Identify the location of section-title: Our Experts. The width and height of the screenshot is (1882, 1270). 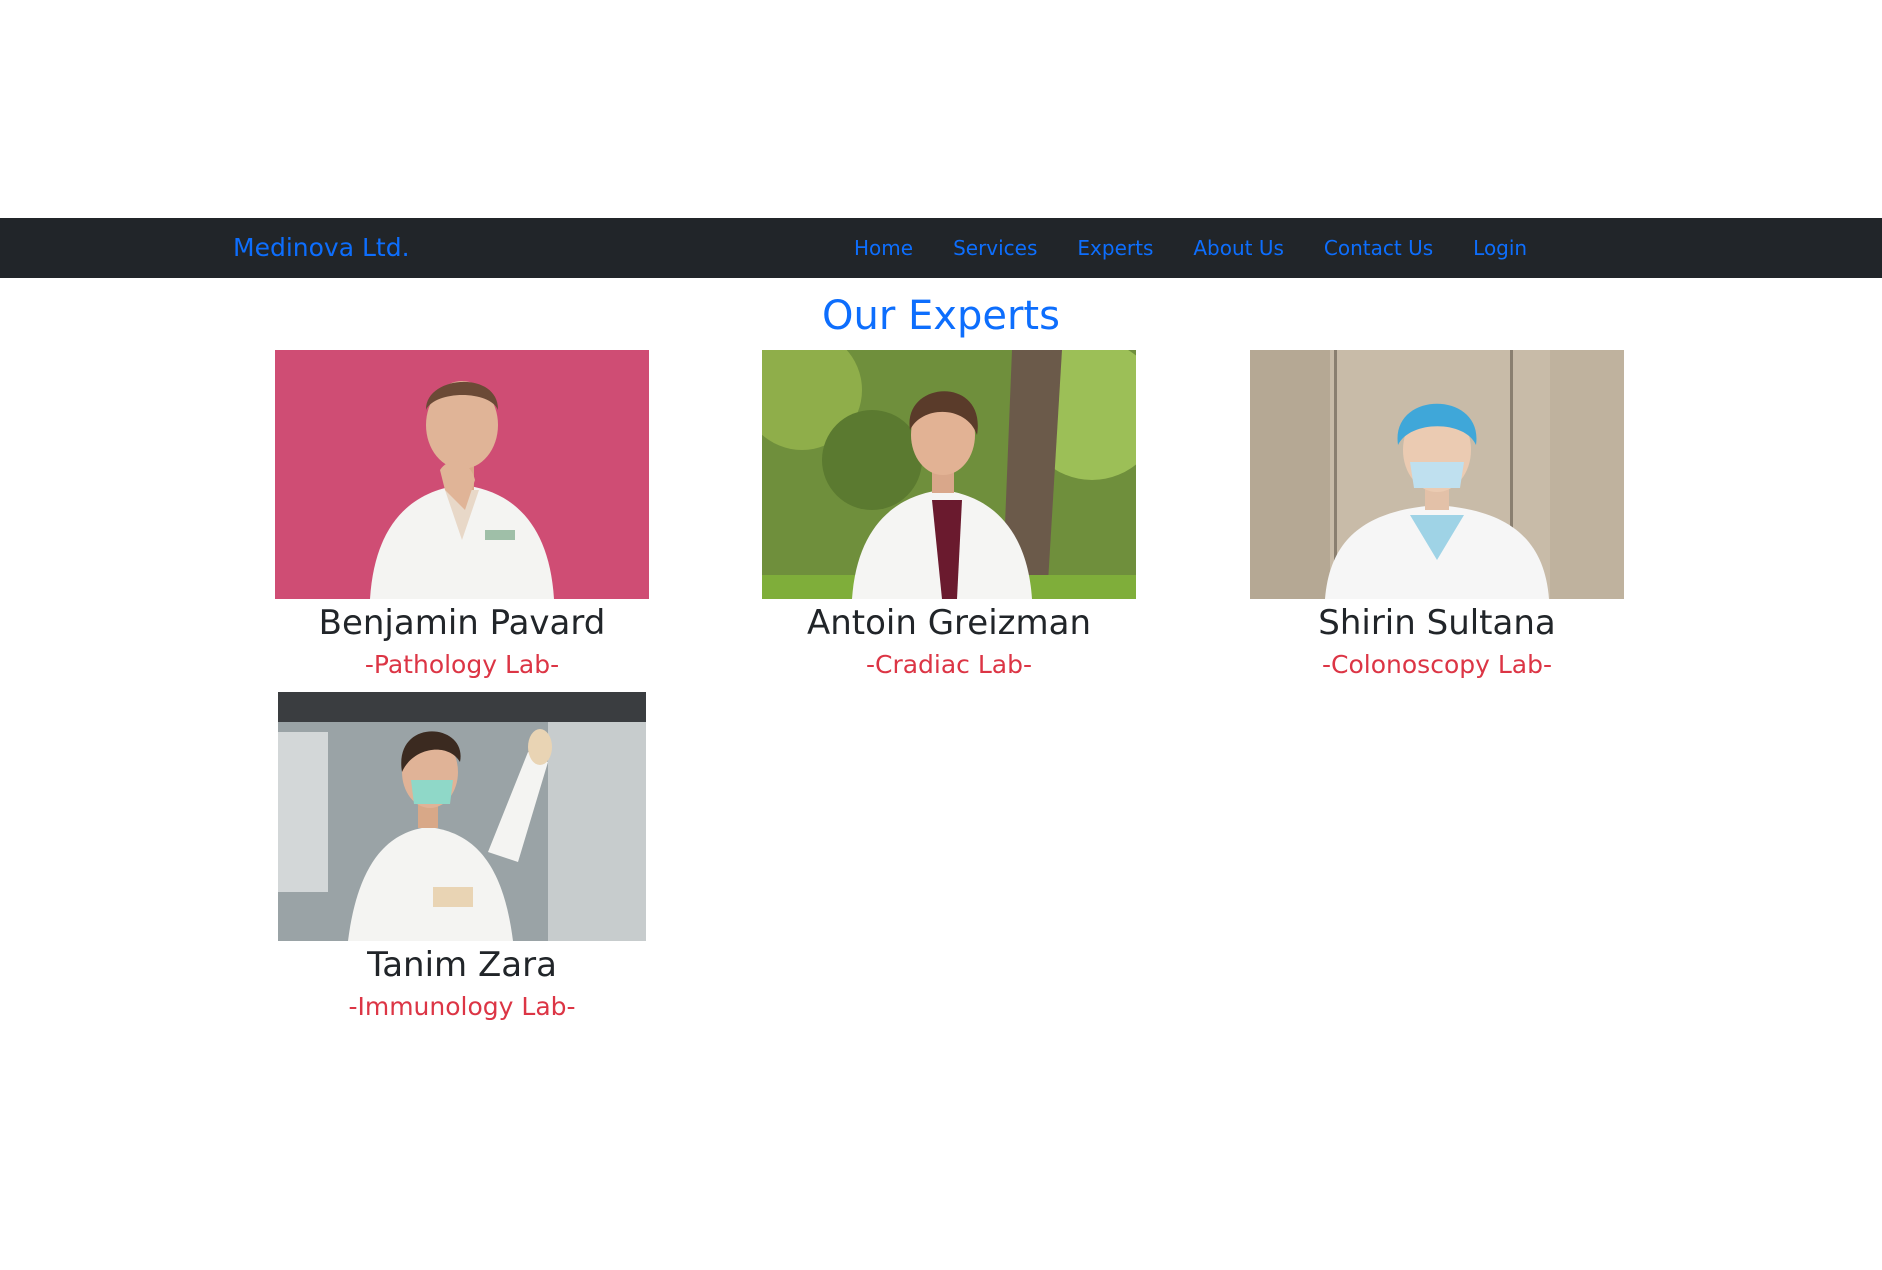
(941, 316).